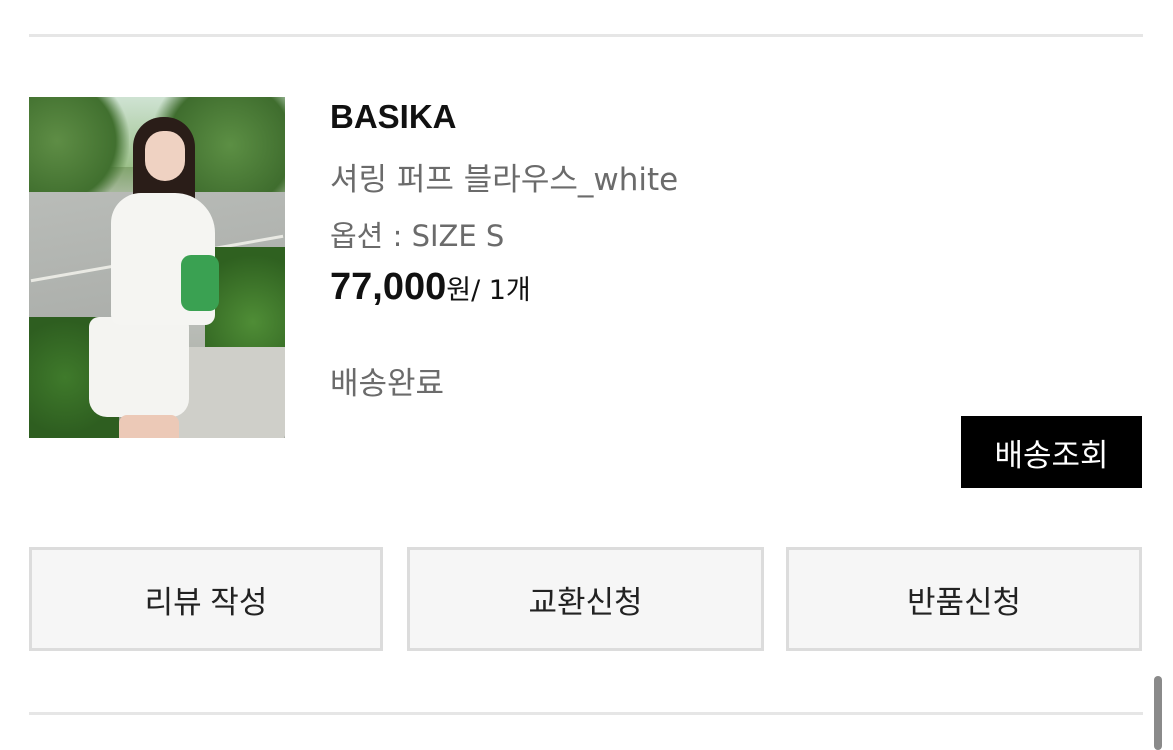  What do you see at coordinates (964, 599) in the screenshot?
I see `request-return-button: 반품신청` at bounding box center [964, 599].